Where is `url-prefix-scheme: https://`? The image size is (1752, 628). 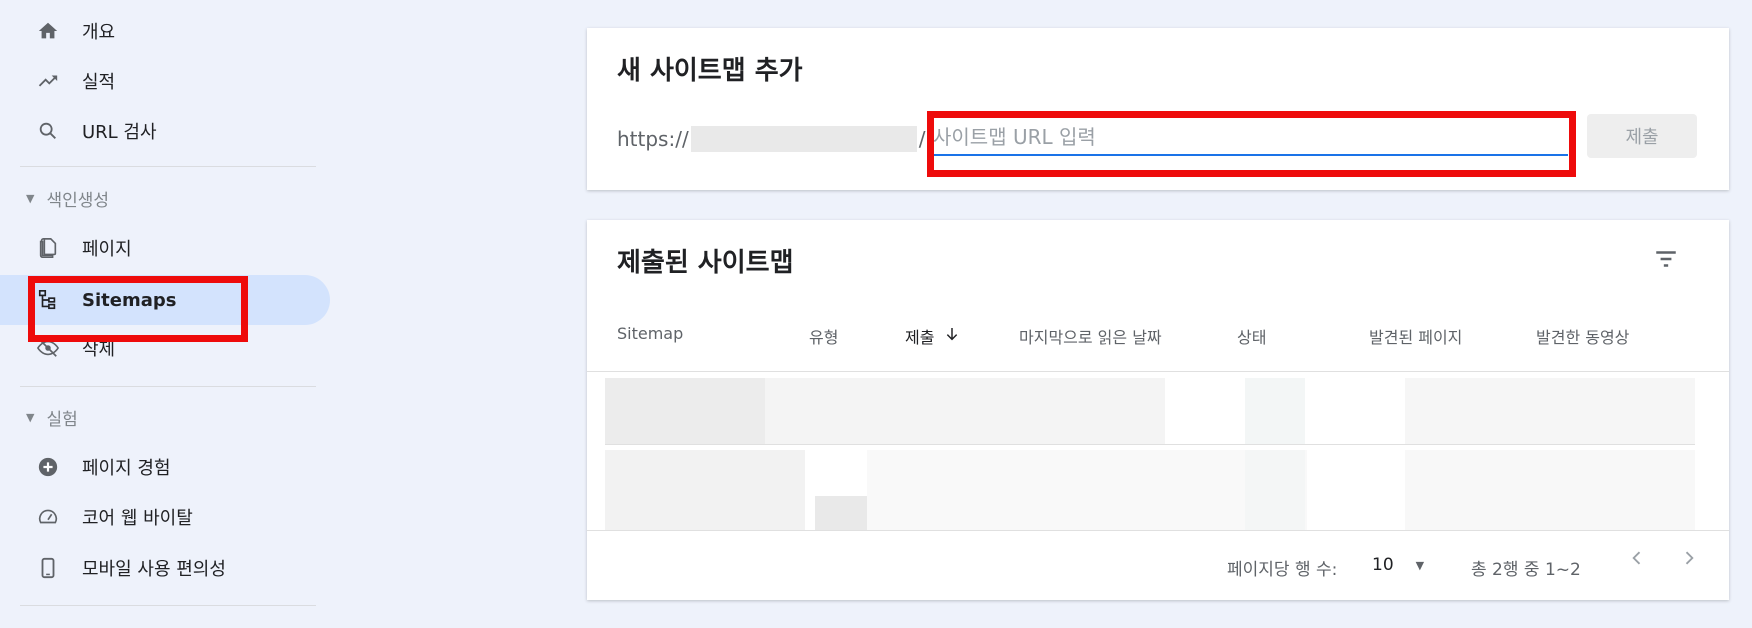 url-prefix-scheme: https:// is located at coordinates (653, 139).